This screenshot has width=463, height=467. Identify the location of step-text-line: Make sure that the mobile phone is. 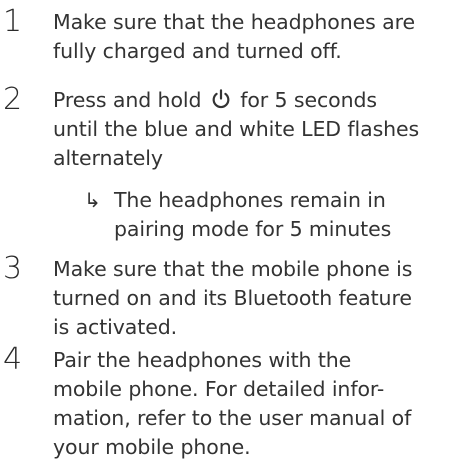
(233, 269).